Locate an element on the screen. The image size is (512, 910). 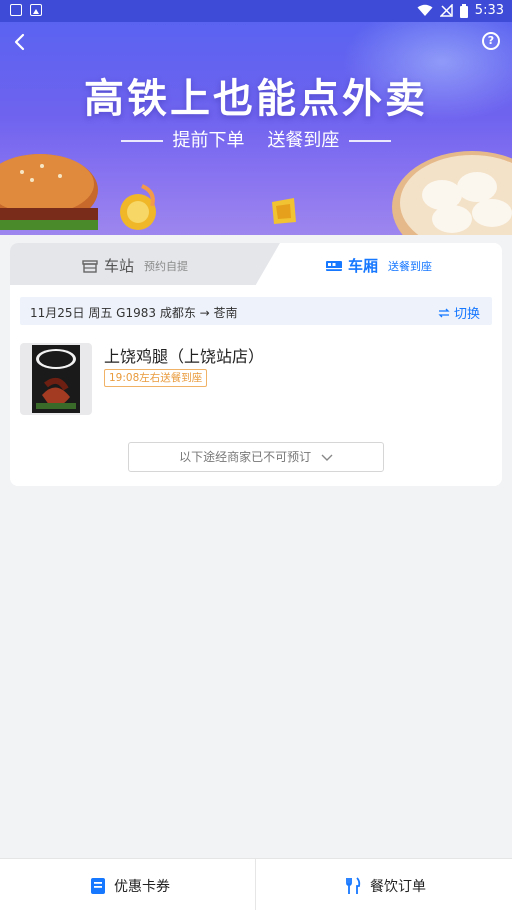
carriage-icon is located at coordinates (334, 265).